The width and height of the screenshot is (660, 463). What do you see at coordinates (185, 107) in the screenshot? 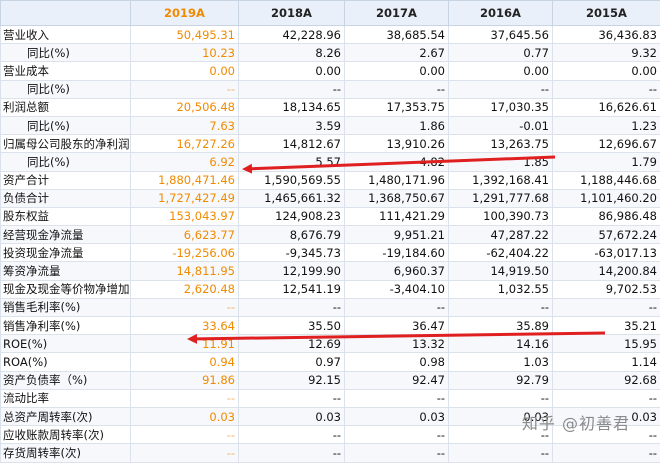
I see `table-cell: 20,506.48` at bounding box center [185, 107].